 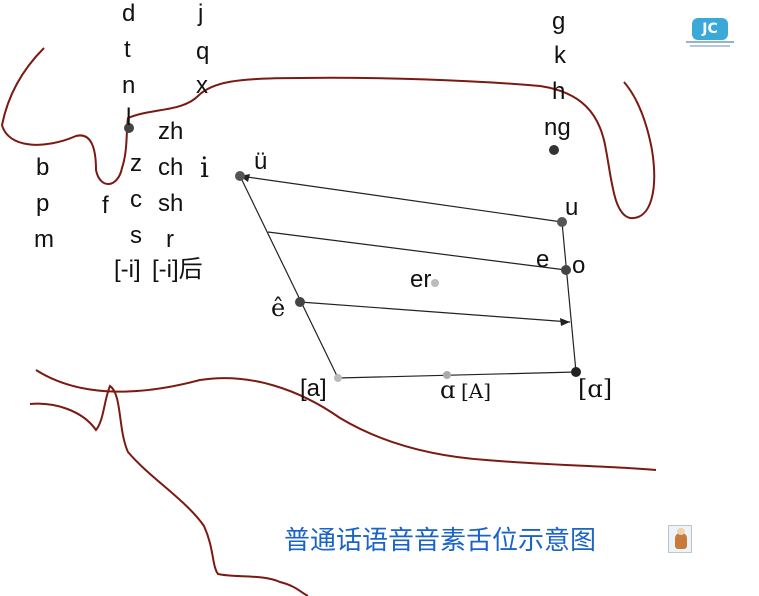 What do you see at coordinates (313, 388) in the screenshot?
I see `vowel-a-front: [a]` at bounding box center [313, 388].